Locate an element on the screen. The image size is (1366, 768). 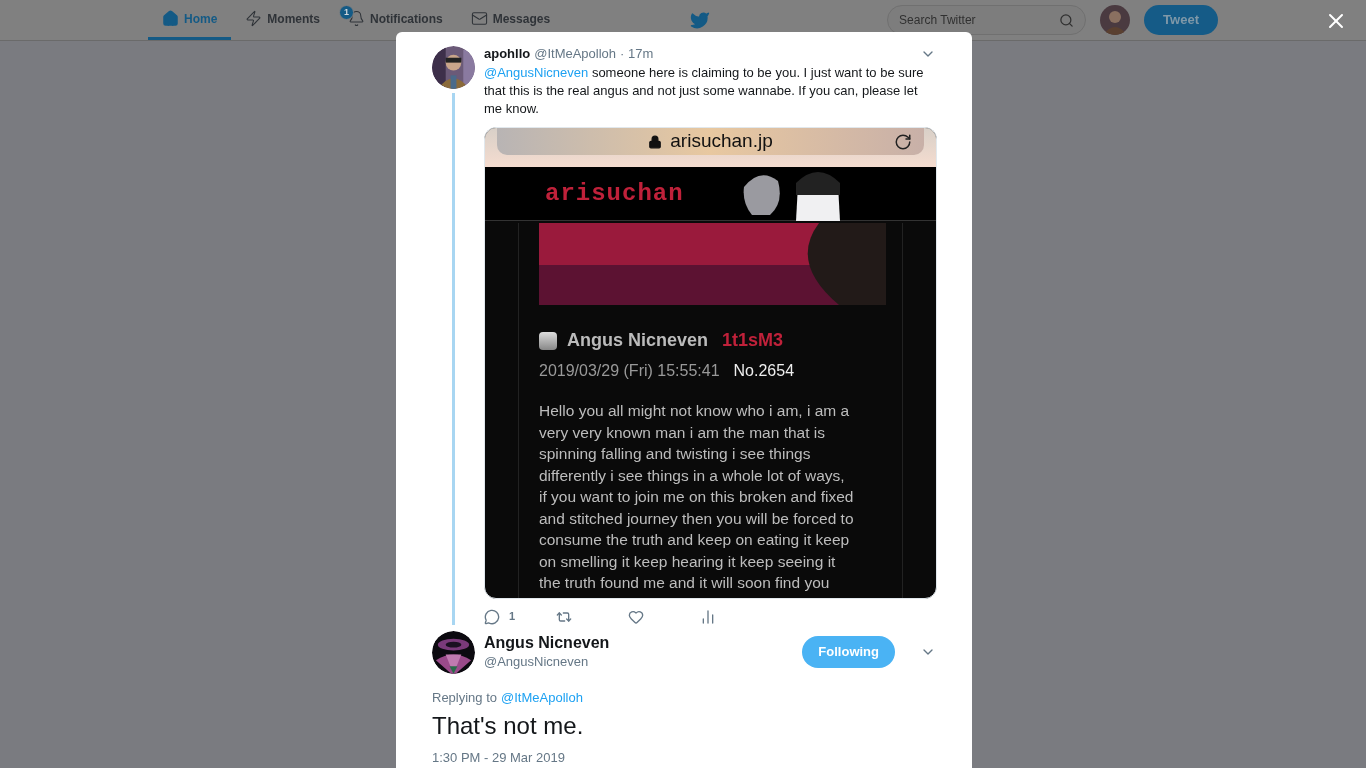
bell-icon is located at coordinates (356, 18).